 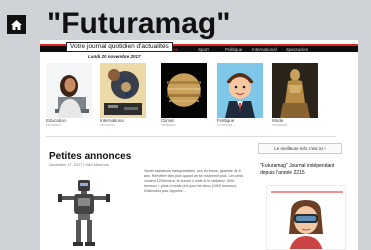 I want to click on nav-item-politique: Politique, so click(x=233, y=49).